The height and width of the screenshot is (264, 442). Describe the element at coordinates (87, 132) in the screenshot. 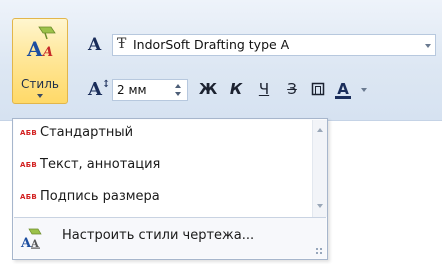

I see `list-item-label: Стандартный` at that location.